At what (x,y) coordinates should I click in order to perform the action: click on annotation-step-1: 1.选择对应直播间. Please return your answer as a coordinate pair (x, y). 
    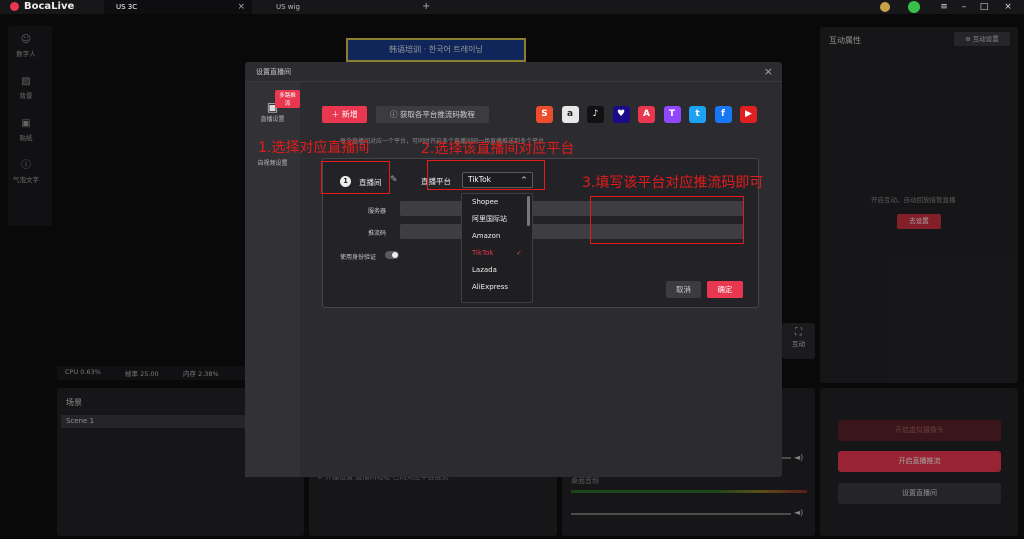
    Looking at the image, I should click on (314, 148).